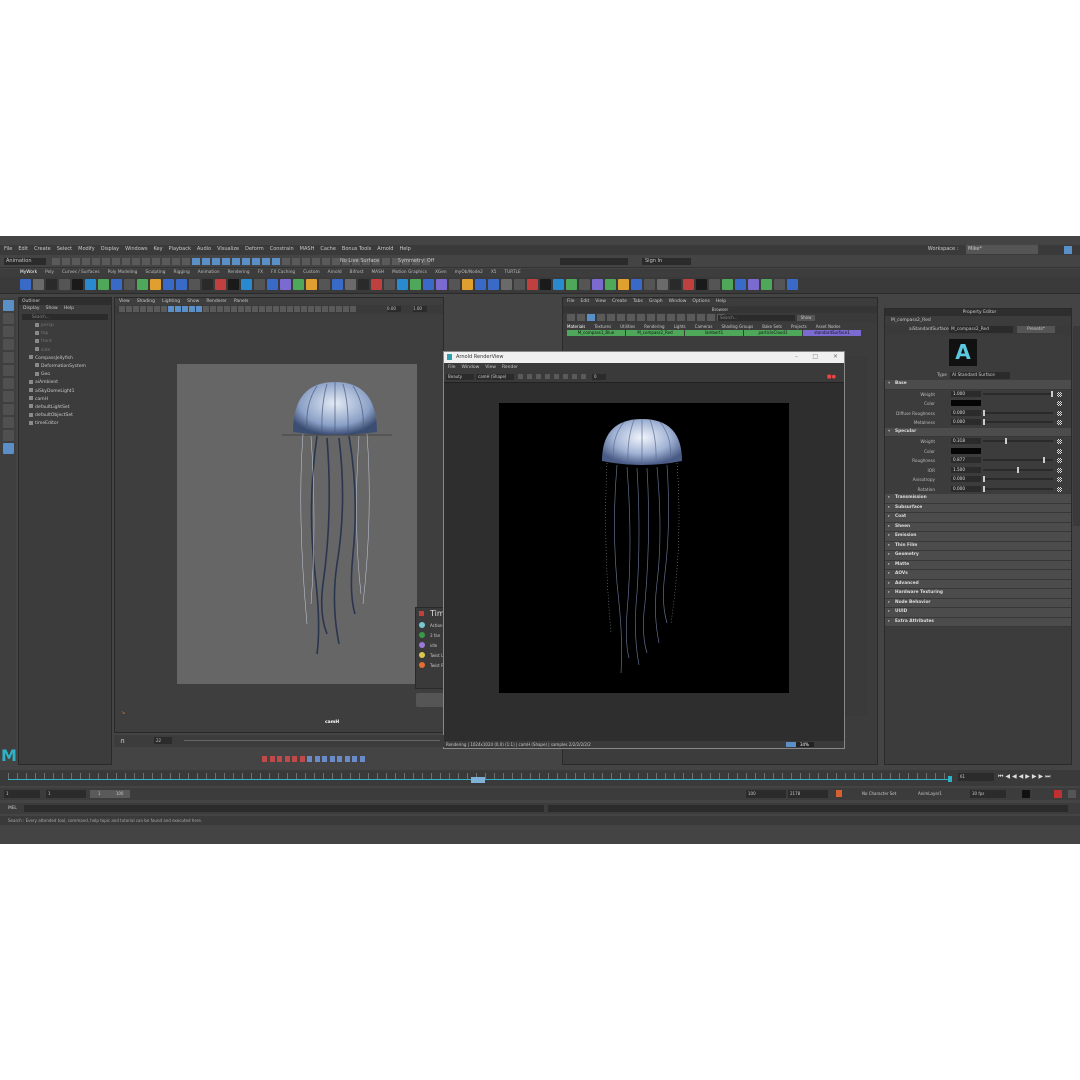 This screenshot has width=1080, height=1080. I want to click on menu-key: Key, so click(157, 249).